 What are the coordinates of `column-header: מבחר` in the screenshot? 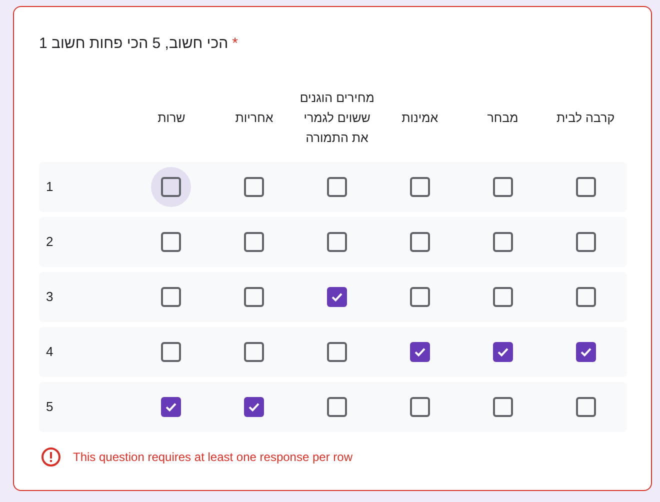 It's located at (502, 118).